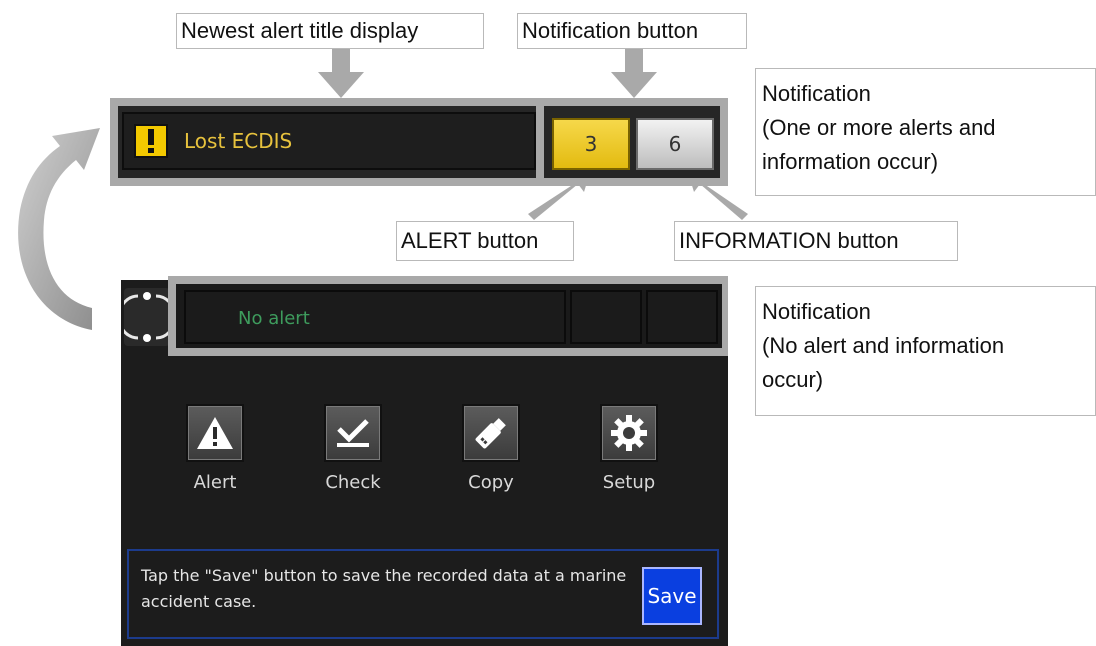 The image size is (1096, 646). Describe the element at coordinates (682, 317) in the screenshot. I see `status-info-cell` at that location.